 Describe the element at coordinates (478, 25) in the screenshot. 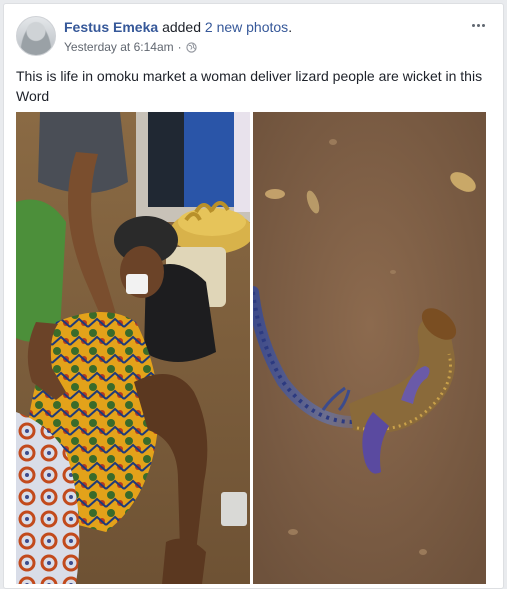

I see `more-options-icon` at that location.